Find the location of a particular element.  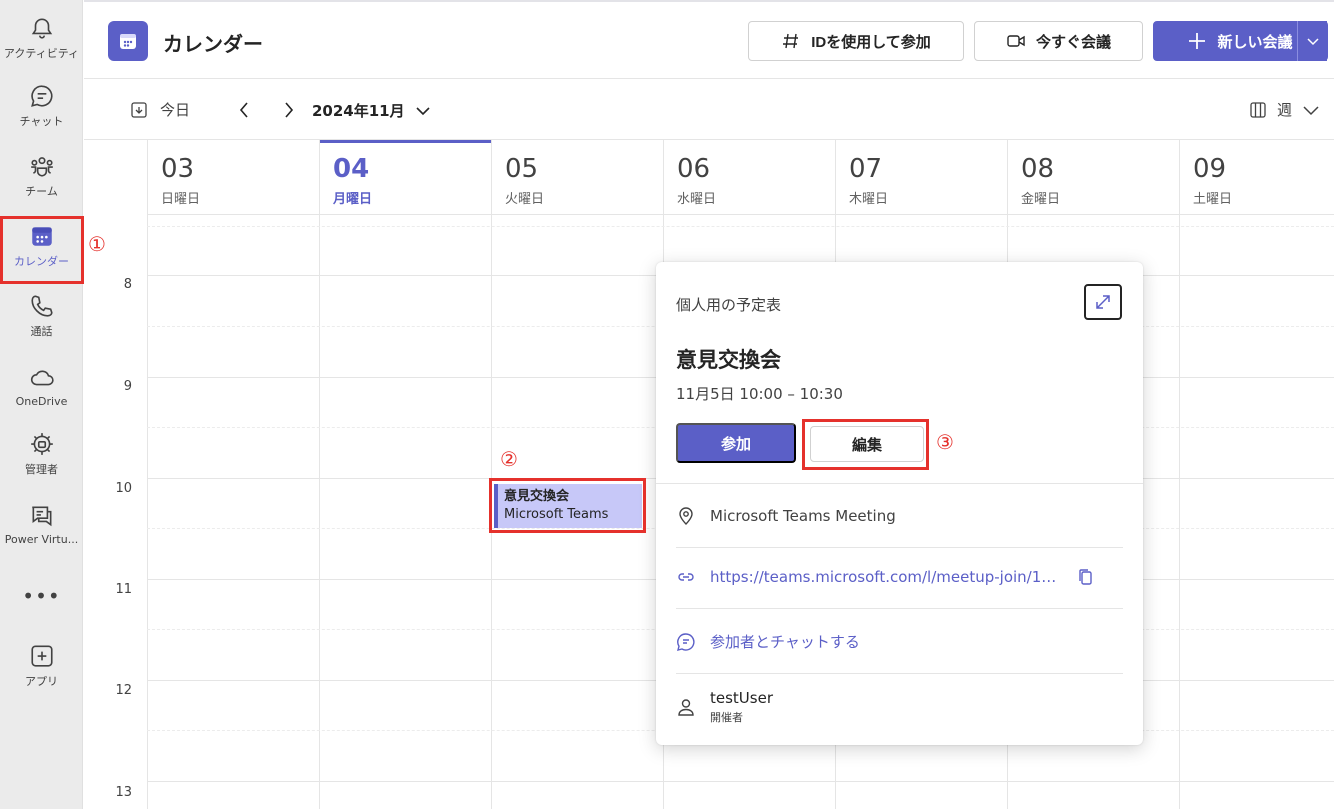

rail-item-chat: チャット is located at coordinates (41, 106).